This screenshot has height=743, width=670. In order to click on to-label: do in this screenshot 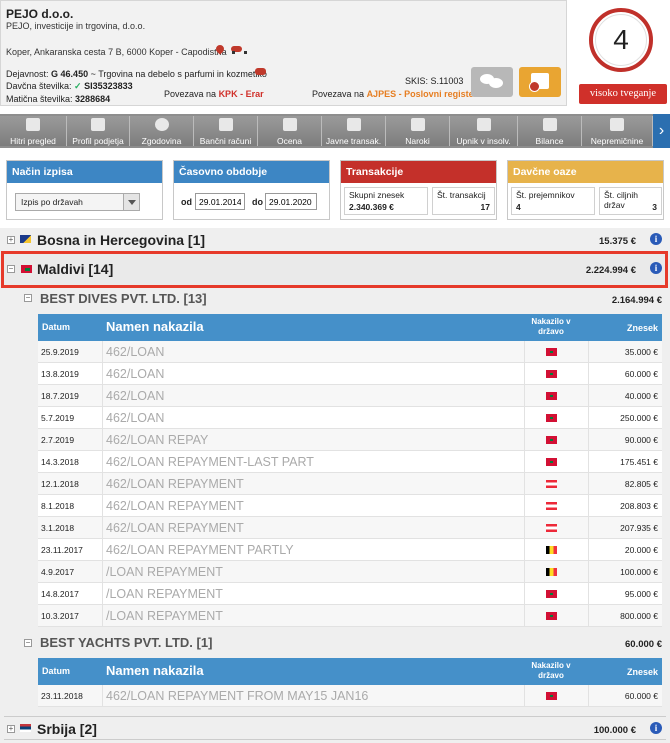, I will do `click(257, 202)`.